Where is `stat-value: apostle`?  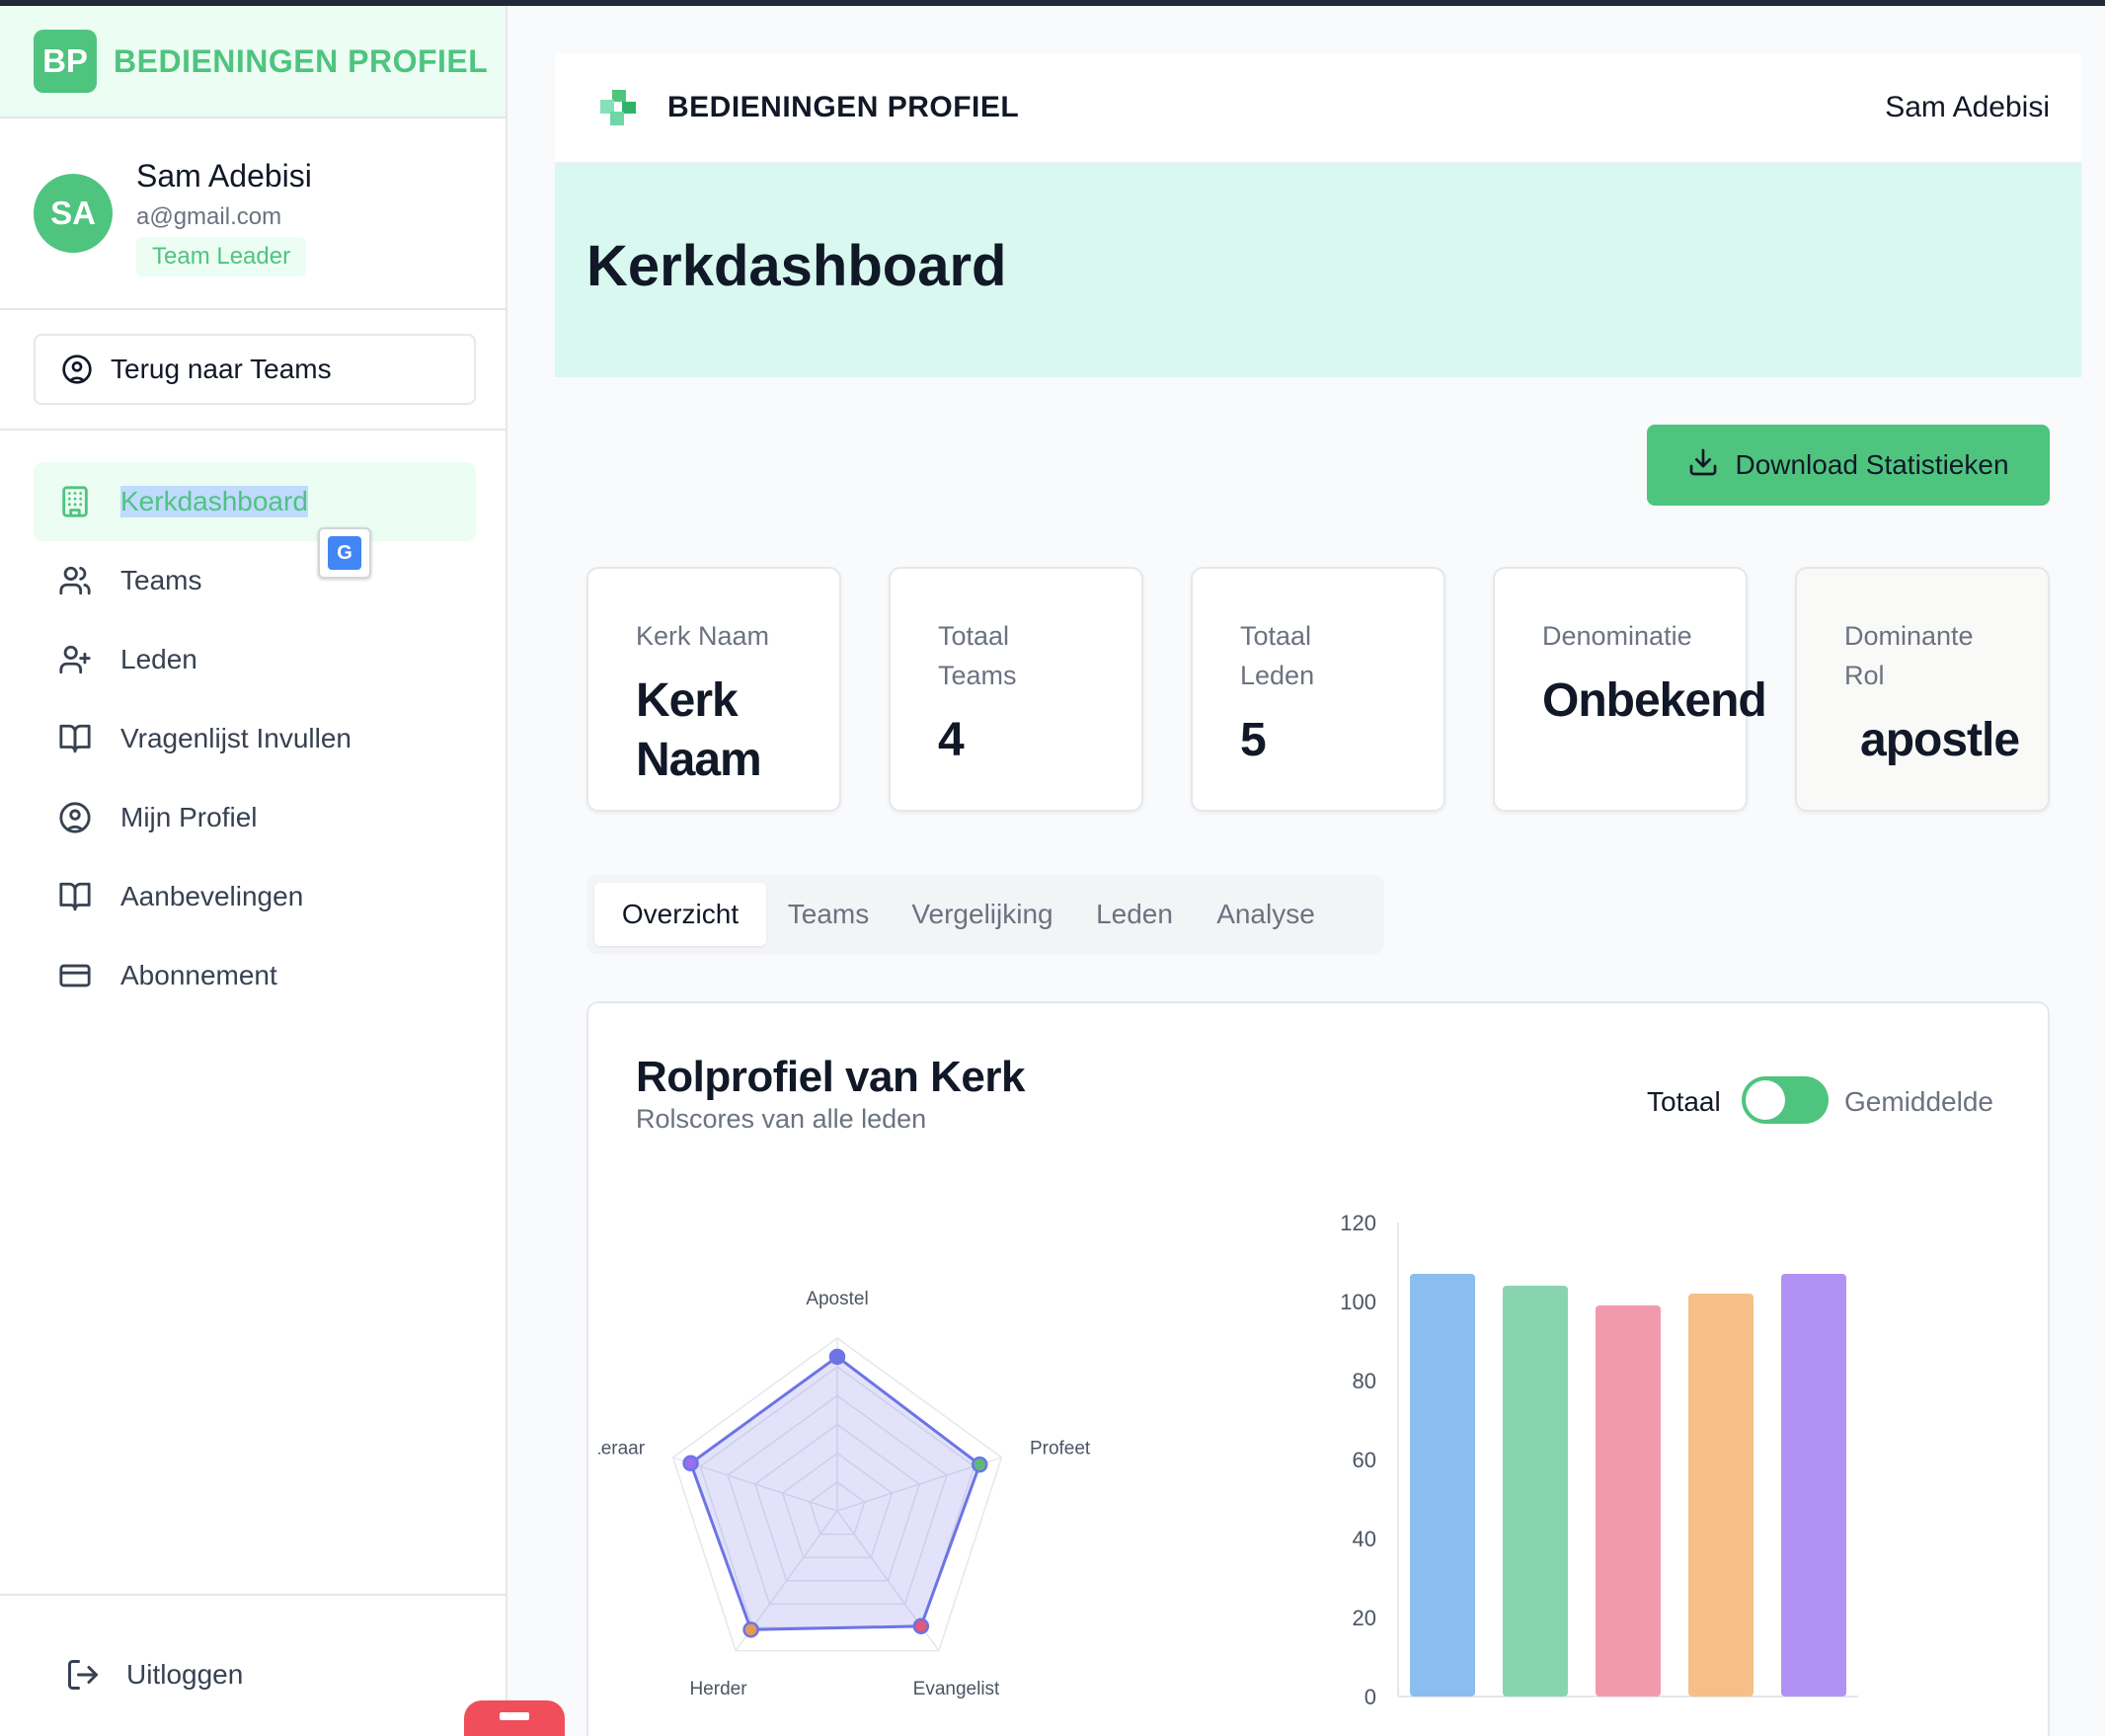 stat-value: apostle is located at coordinates (1940, 740).